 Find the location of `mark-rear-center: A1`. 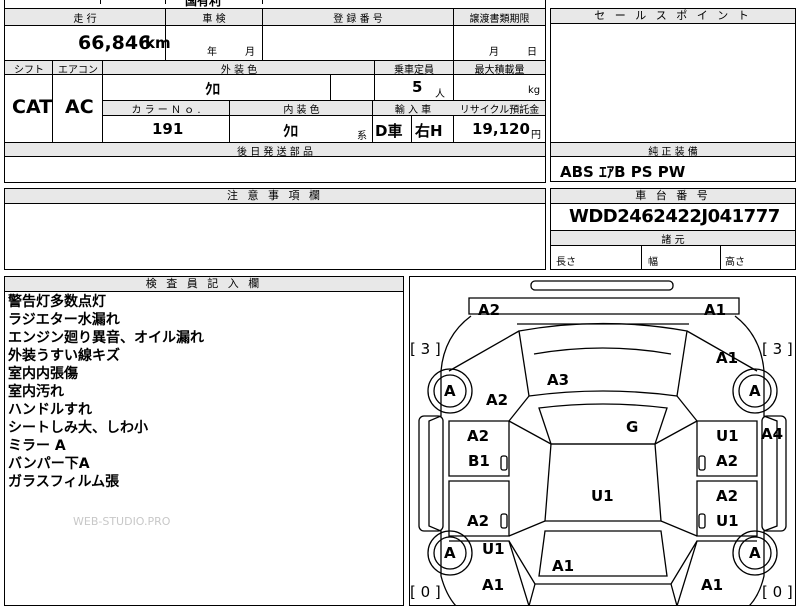

mark-rear-center: A1 is located at coordinates (563, 566).